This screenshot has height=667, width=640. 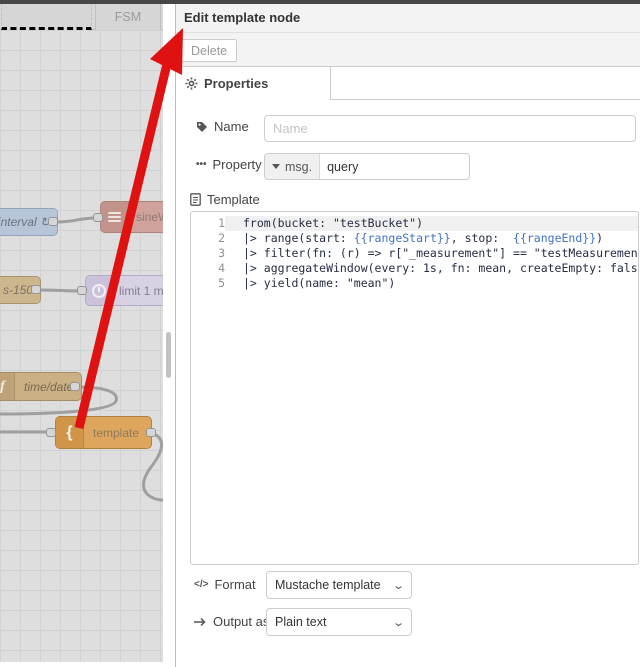 I want to click on node-label: template, so click(x=116, y=432).